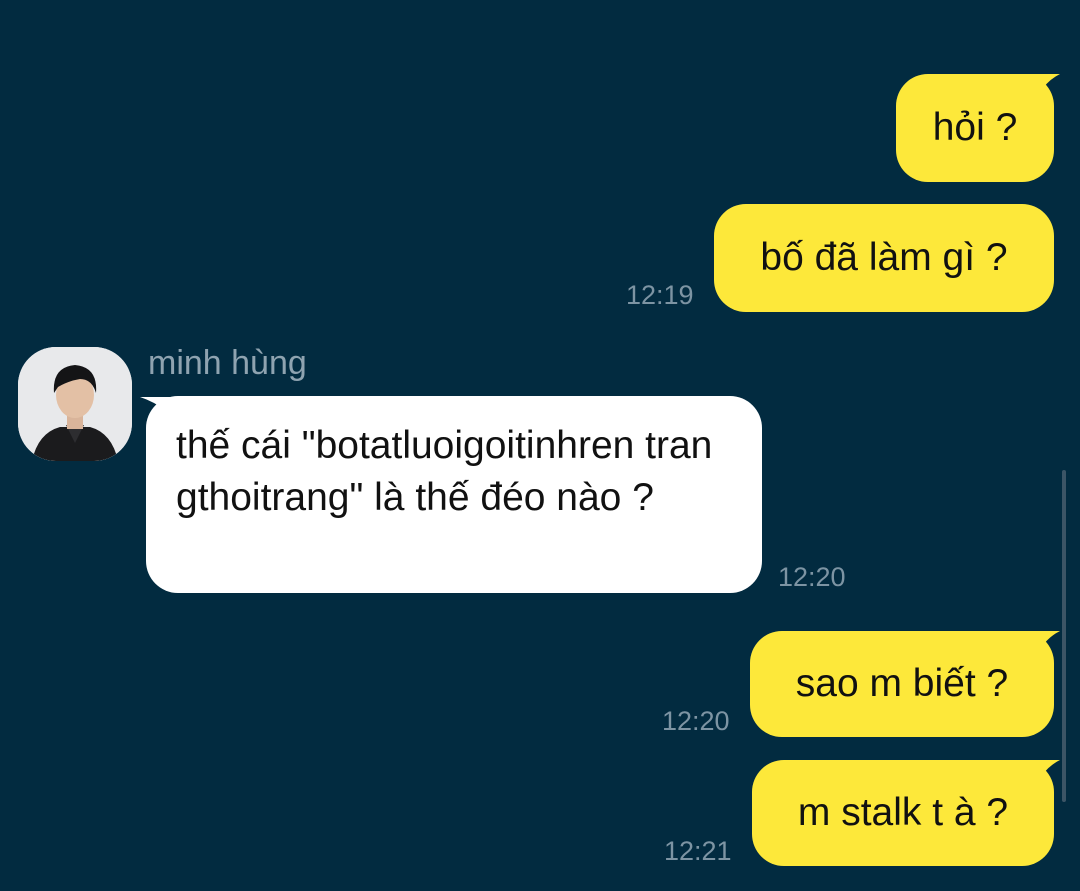 Image resolution: width=1080 pixels, height=891 pixels. I want to click on sender-name: minh hùng, so click(227, 363).